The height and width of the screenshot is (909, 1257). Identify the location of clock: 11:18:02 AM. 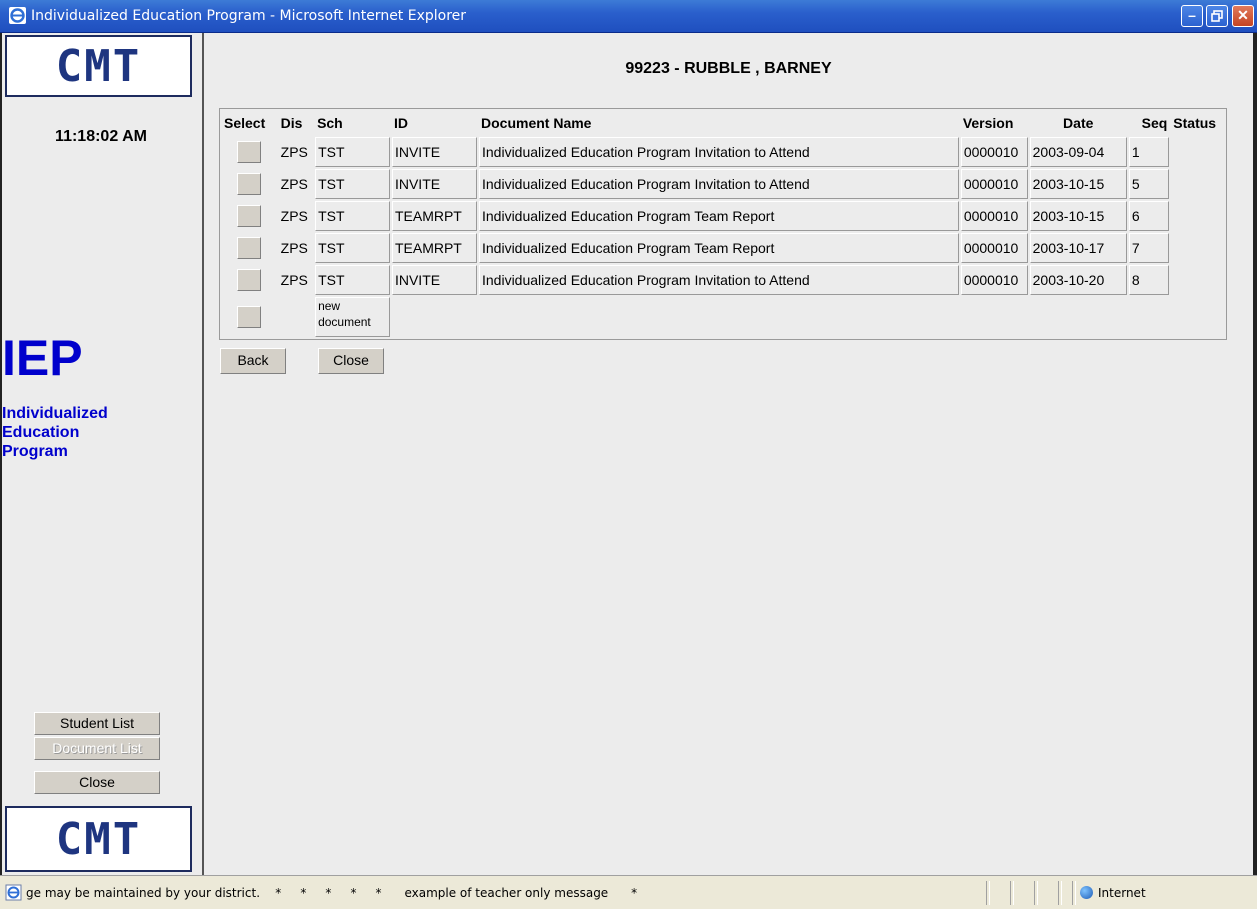
(101, 136).